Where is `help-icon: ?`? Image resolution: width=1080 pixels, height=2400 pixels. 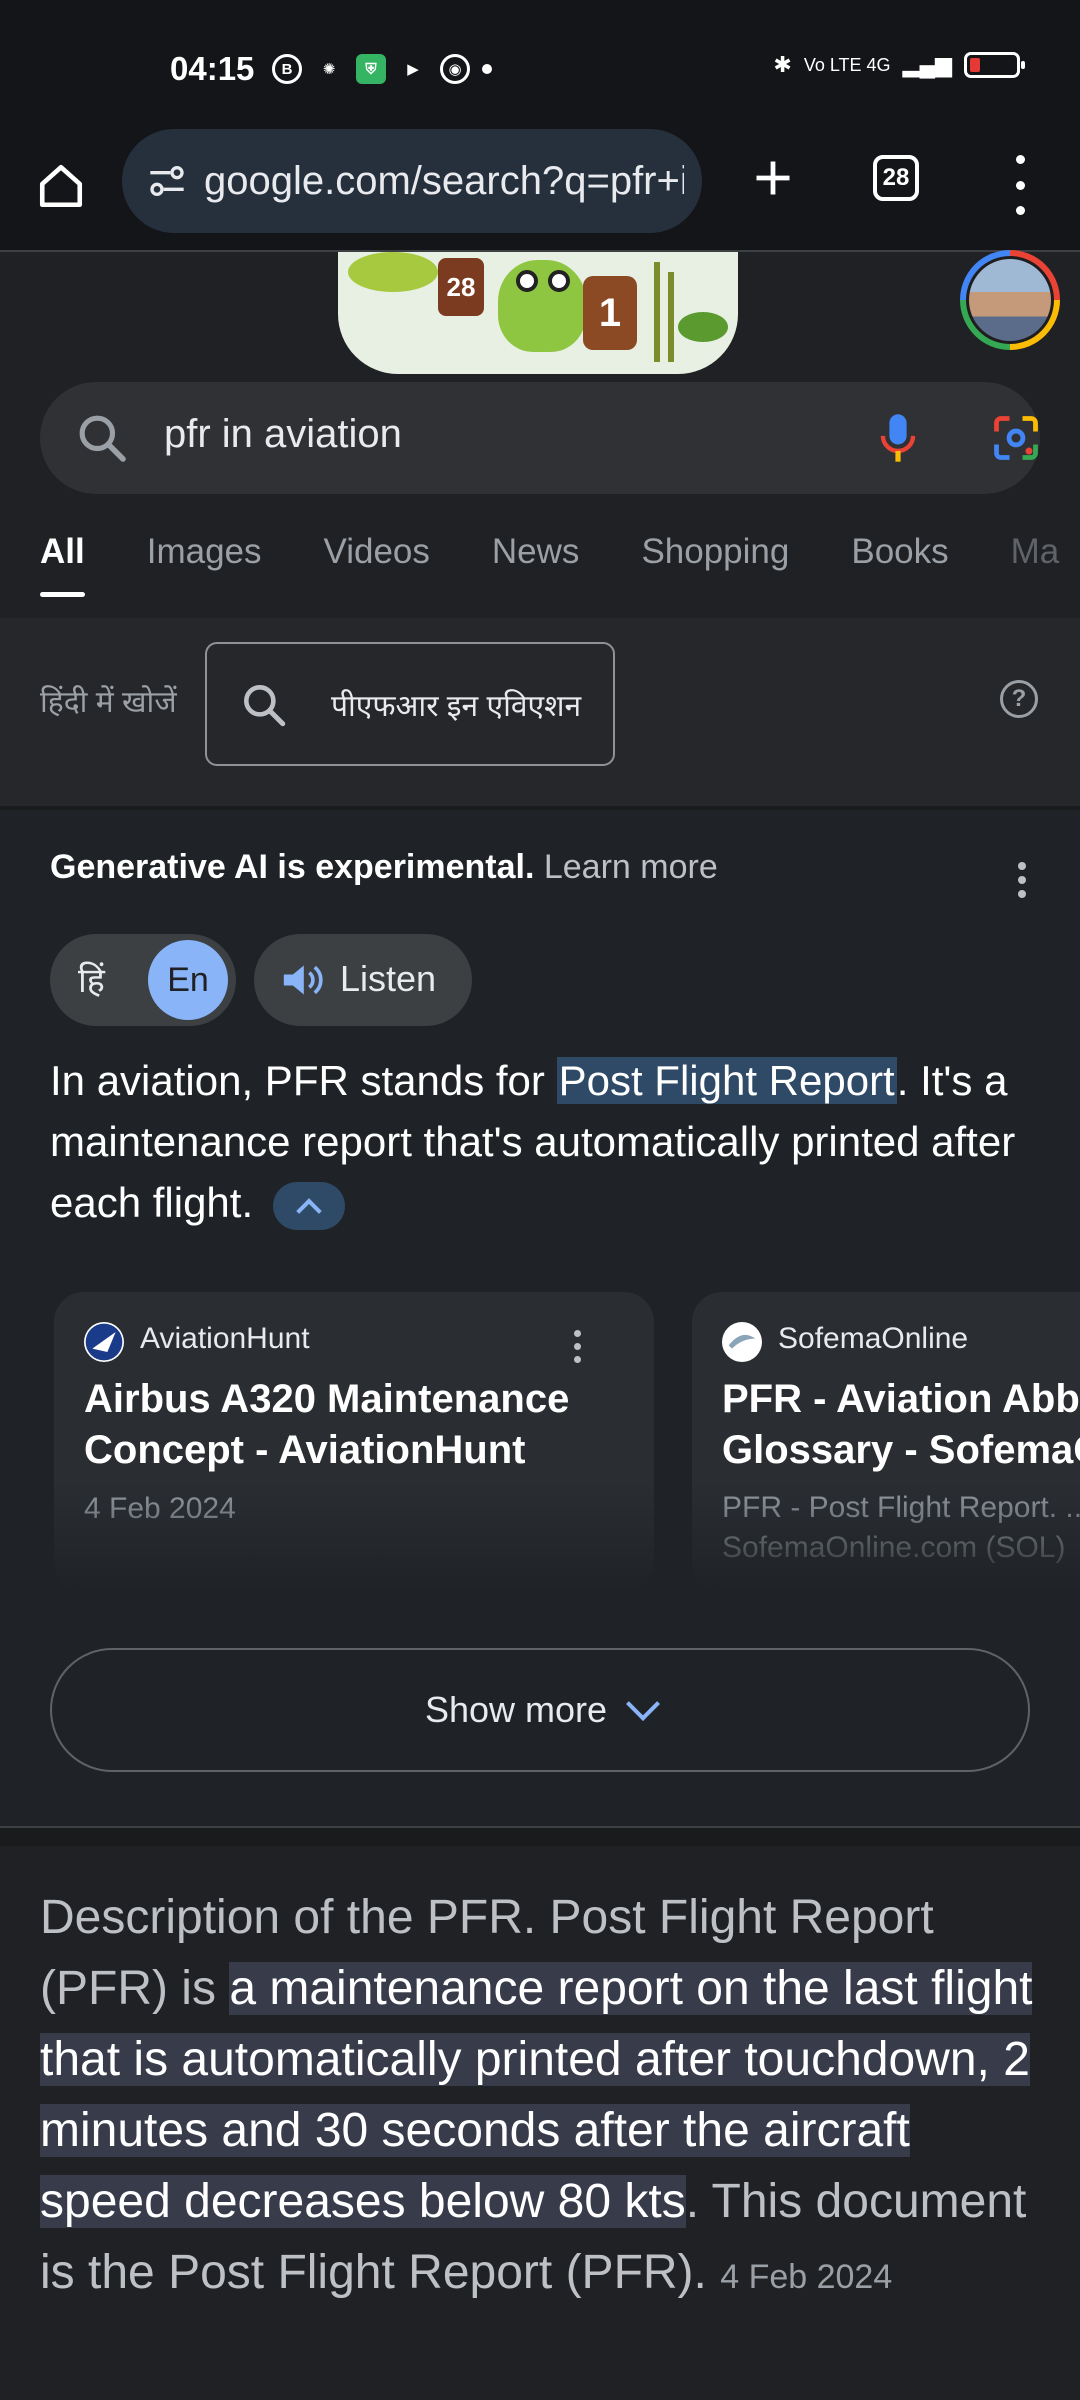 help-icon: ? is located at coordinates (1019, 699).